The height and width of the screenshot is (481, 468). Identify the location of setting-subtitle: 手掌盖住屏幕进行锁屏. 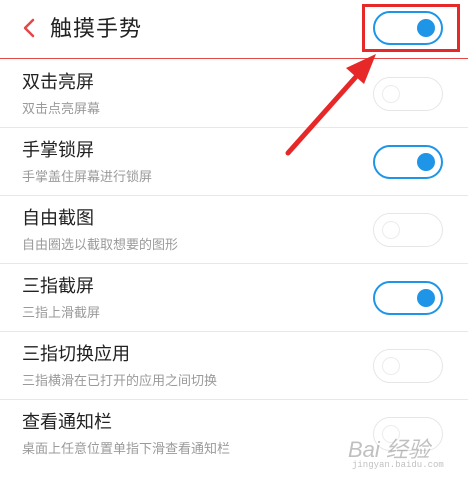
(87, 177).